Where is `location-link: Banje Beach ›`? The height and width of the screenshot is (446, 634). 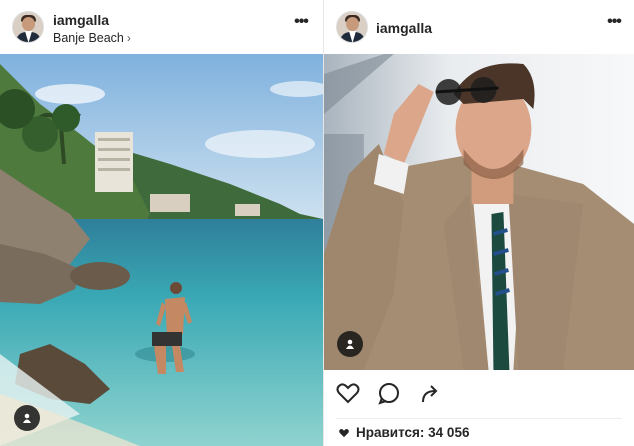
location-link: Banje Beach › is located at coordinates (92, 38).